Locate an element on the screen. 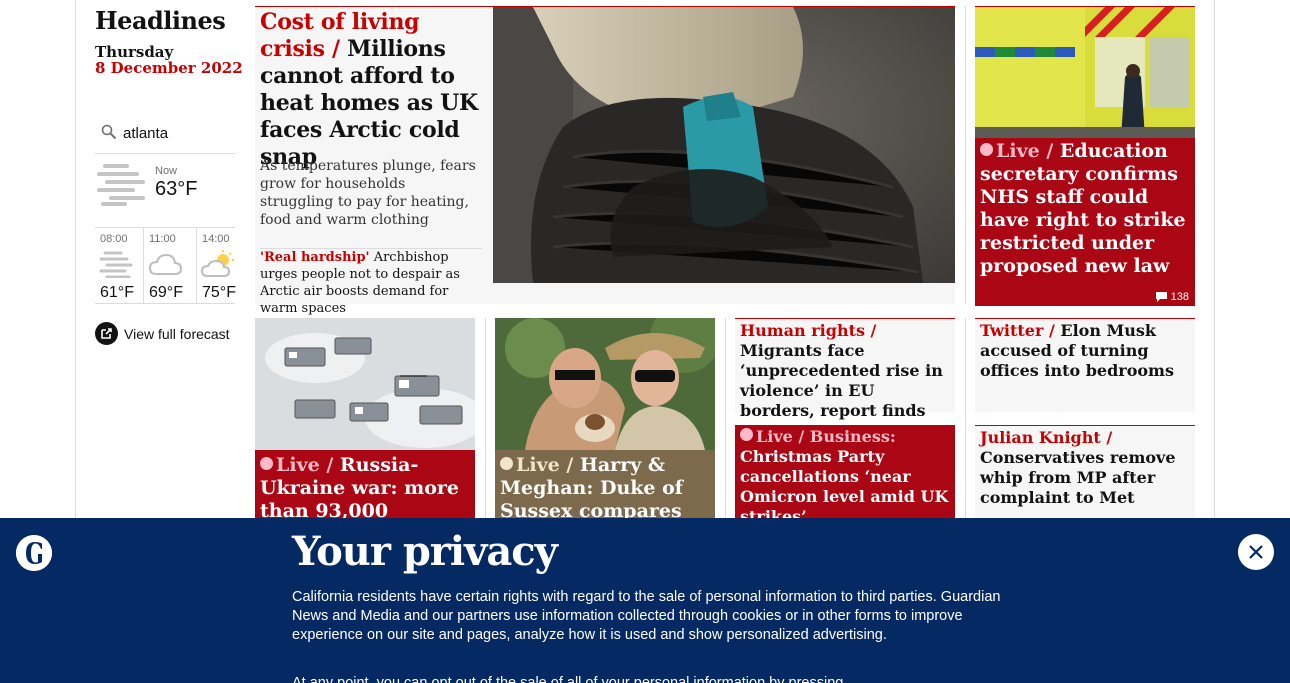  ambulance-image is located at coordinates (1085, 72).